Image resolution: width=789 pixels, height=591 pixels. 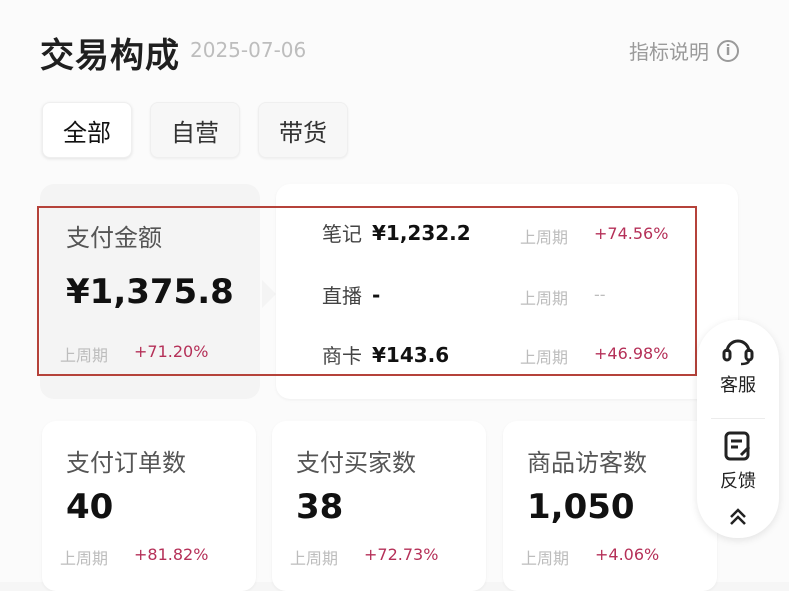 I want to click on page-title: 交易构成, so click(x=110, y=56).